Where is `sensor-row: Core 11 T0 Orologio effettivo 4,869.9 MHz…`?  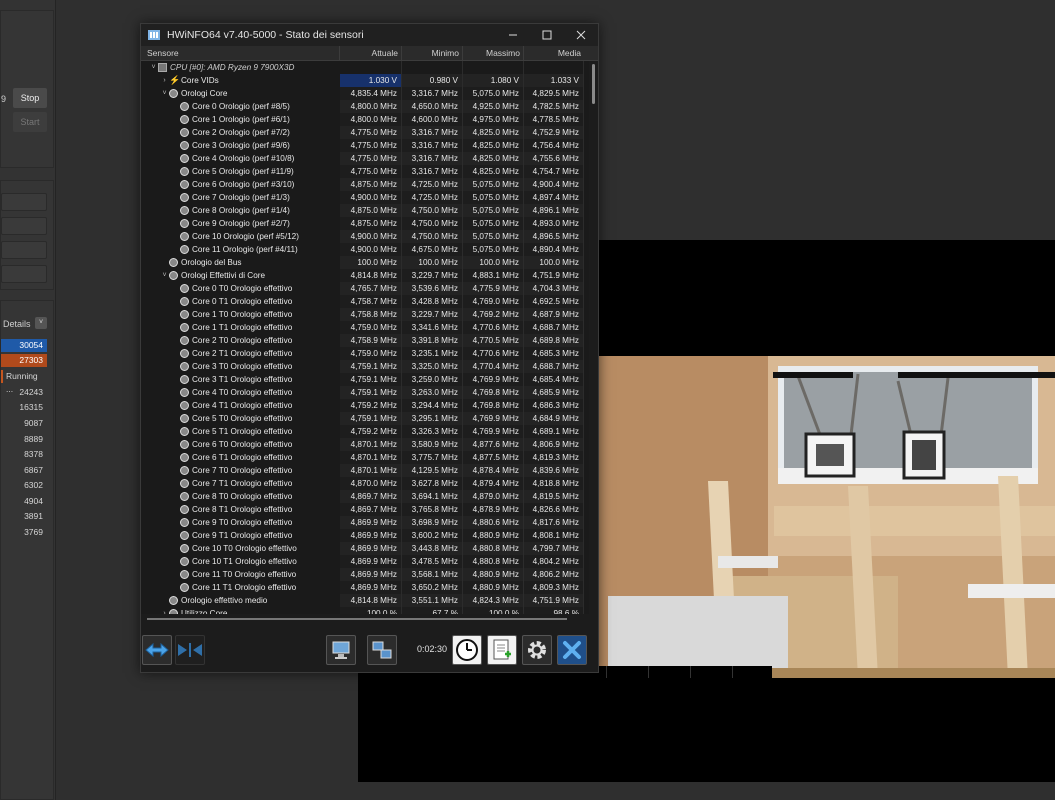
sensor-row: Core 11 T0 Orologio effettivo 4,869.9 MHz… is located at coordinates (365, 574).